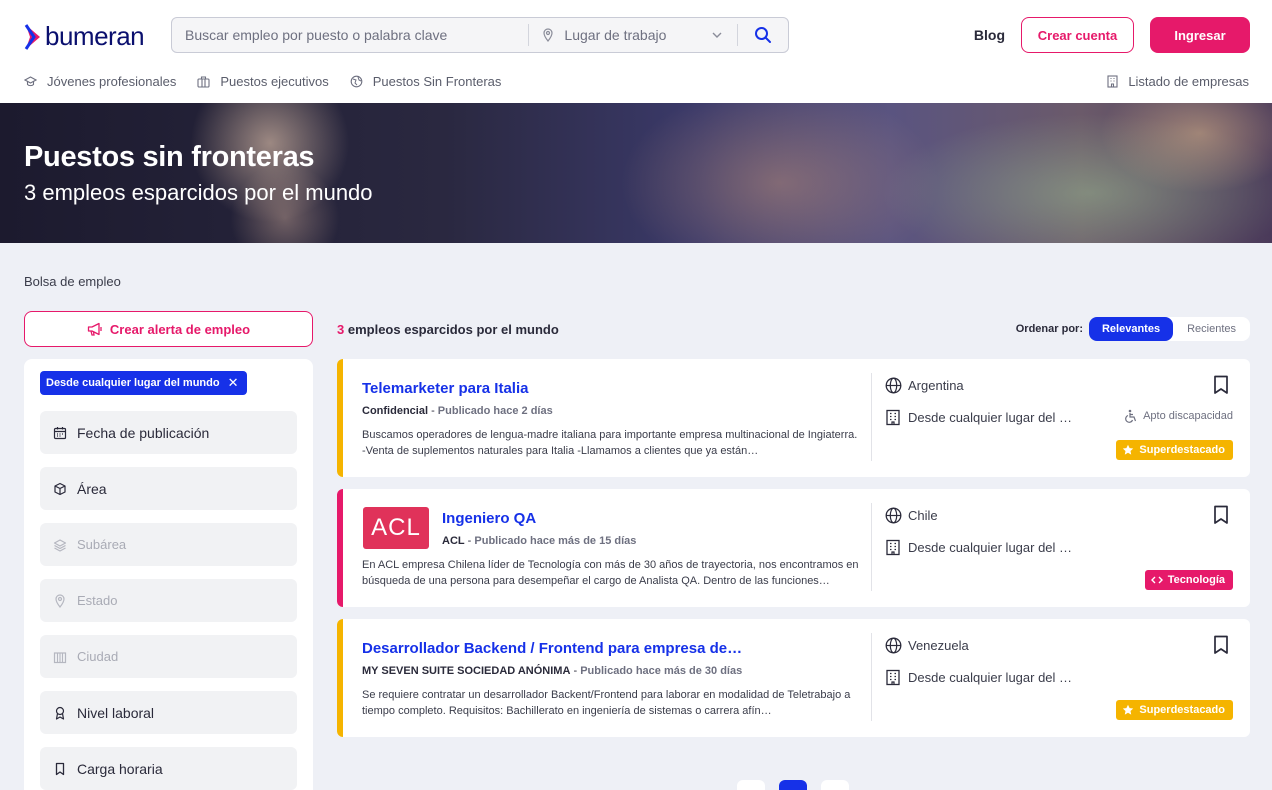 The width and height of the screenshot is (1272, 790). Describe the element at coordinates (1077, 35) in the screenshot. I see `create-account-button: Crear cuenta` at that location.